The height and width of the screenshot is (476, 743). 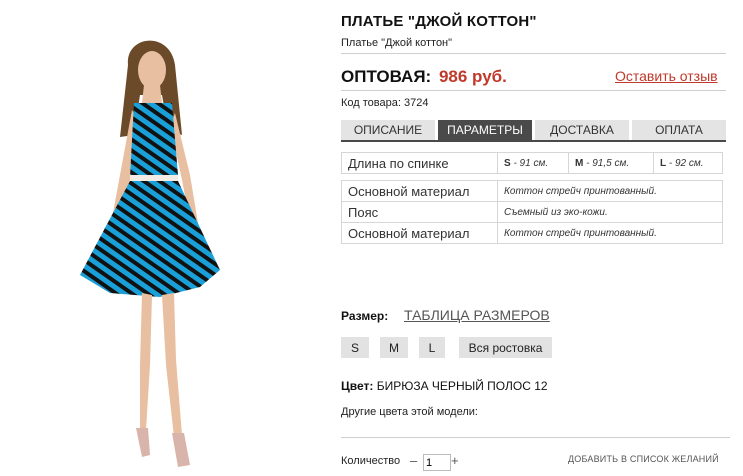 I want to click on size-chart-link: ТАБЛИЦА РАЗМЕРОВ, so click(x=477, y=315).